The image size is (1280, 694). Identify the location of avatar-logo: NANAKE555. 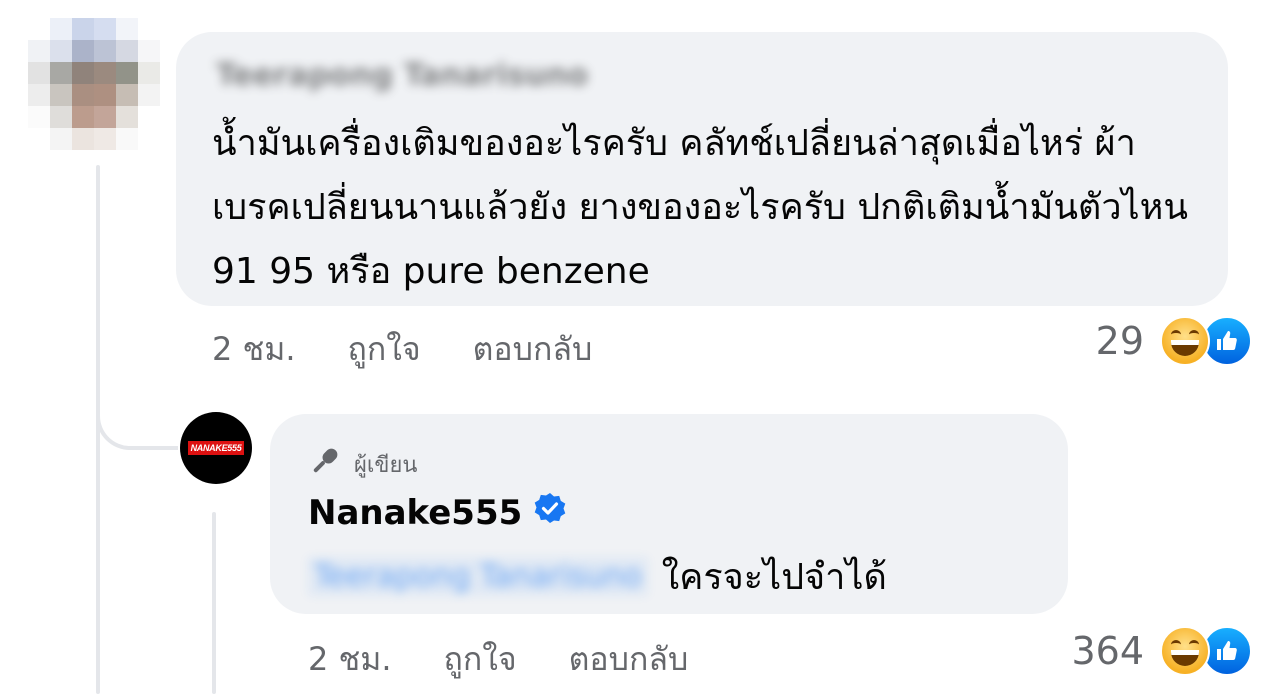
(216, 448).